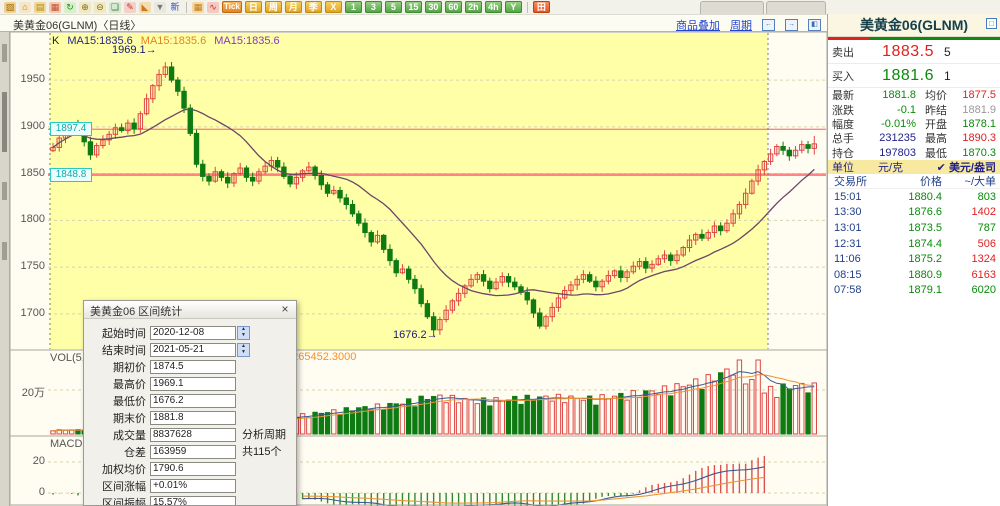 This screenshot has height=506, width=1000. Describe the element at coordinates (393, 7) in the screenshot. I see `period-button-5: 5` at that location.